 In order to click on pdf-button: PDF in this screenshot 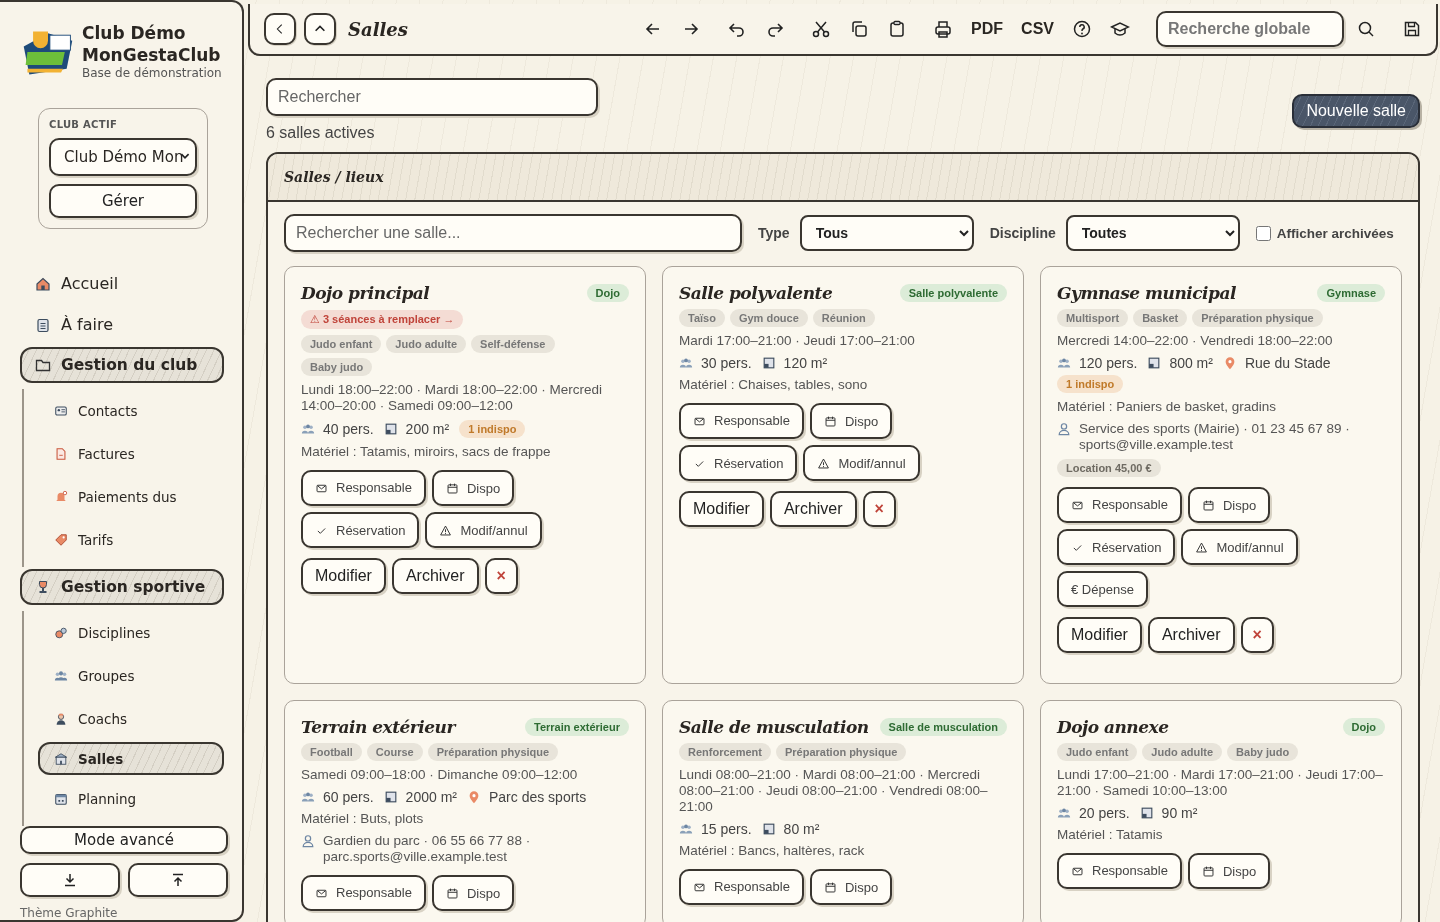, I will do `click(987, 29)`.